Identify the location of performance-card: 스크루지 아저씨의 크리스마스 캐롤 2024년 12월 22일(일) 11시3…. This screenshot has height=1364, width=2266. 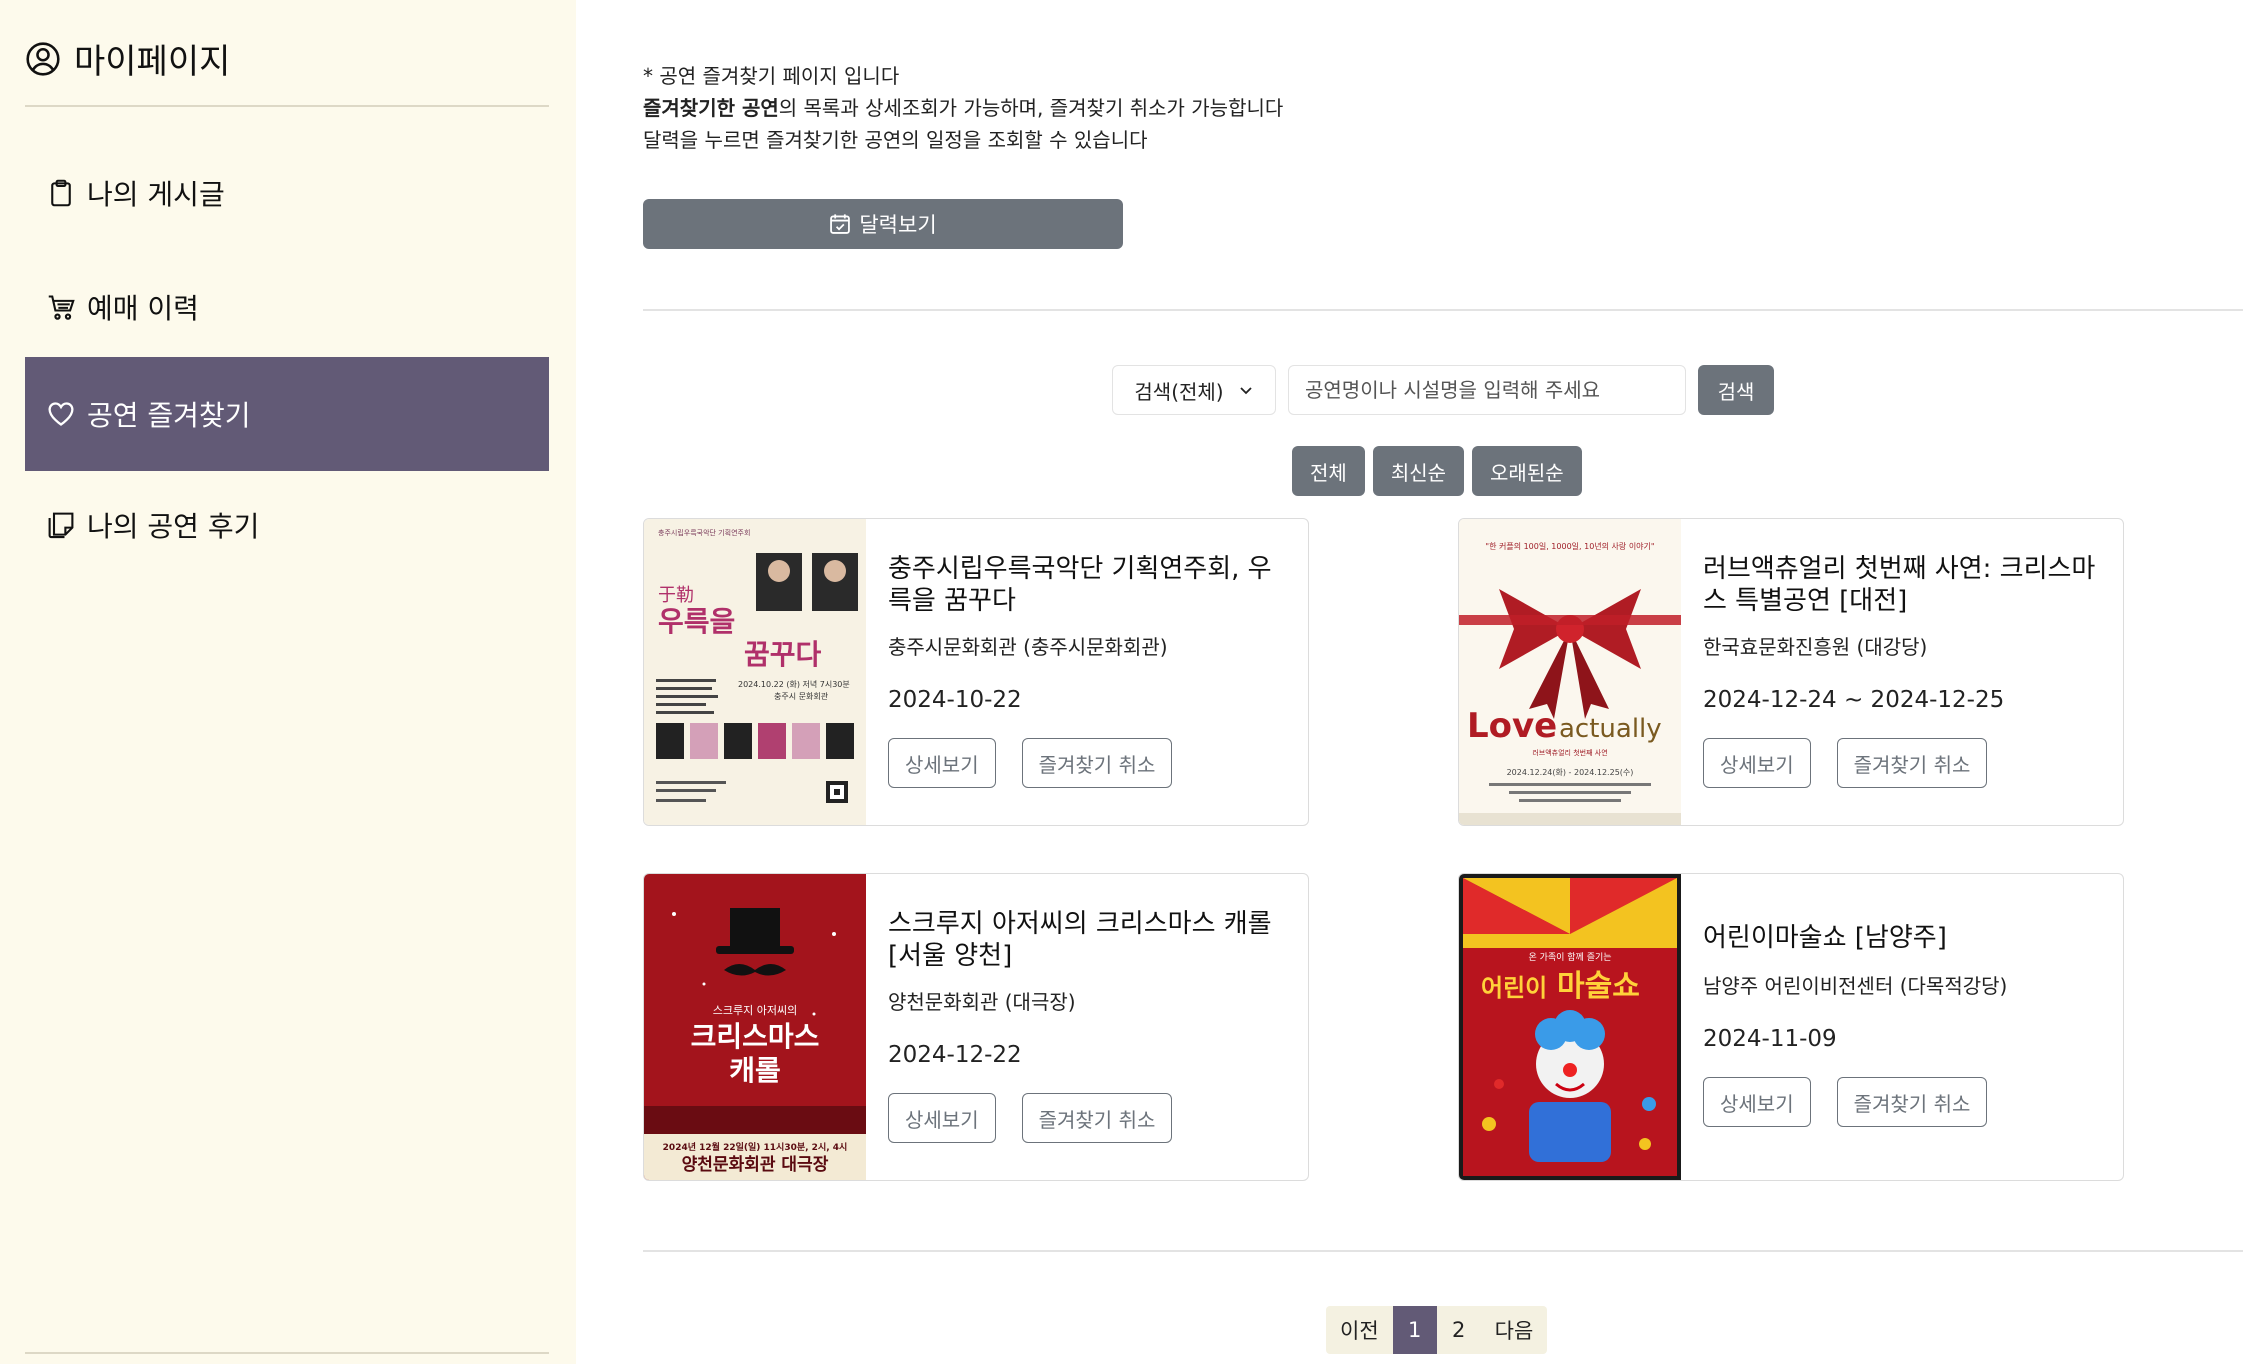
(976, 1027).